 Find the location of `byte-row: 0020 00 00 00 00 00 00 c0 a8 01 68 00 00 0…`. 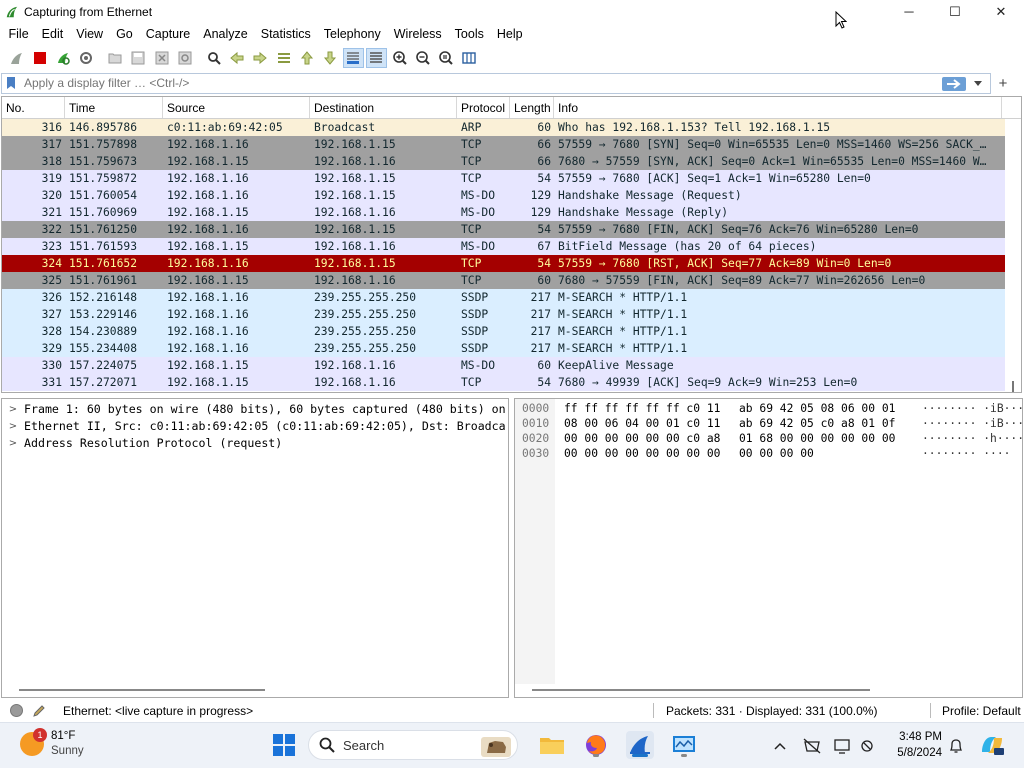

byte-row: 0020 00 00 00 00 00 00 c0 a8 01 68 00 00 0… is located at coordinates (768, 438).